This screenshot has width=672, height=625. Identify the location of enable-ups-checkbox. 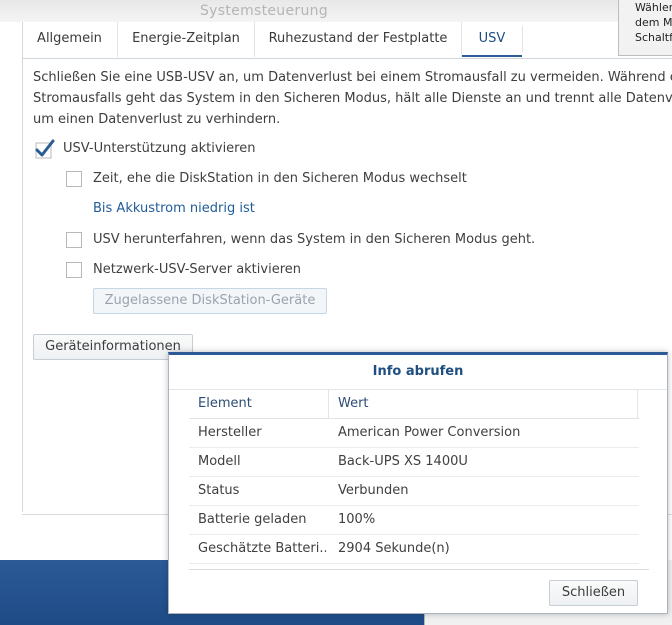
(44, 149).